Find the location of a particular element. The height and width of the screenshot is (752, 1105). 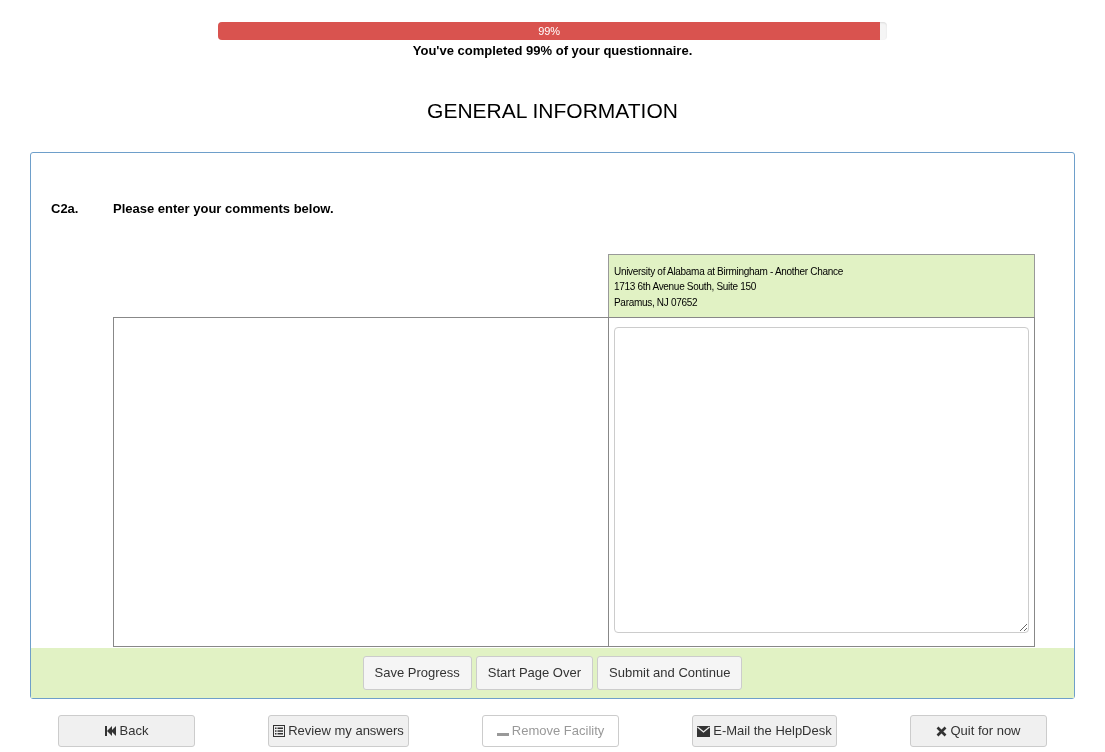

form-button: Save Progress is located at coordinates (417, 673).